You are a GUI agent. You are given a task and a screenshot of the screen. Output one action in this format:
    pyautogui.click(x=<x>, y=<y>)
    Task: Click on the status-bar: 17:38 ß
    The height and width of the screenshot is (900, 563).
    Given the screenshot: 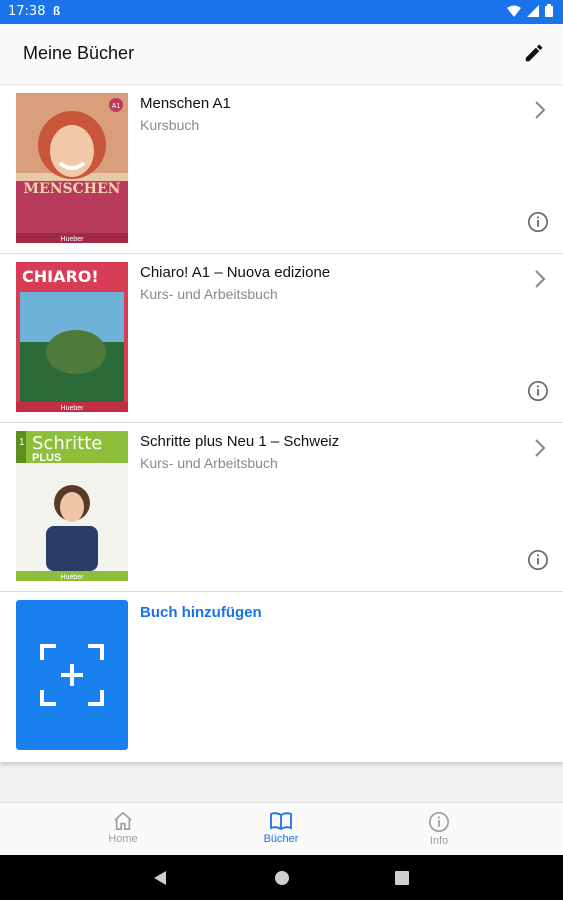 What is the action you would take?
    pyautogui.click(x=281, y=12)
    